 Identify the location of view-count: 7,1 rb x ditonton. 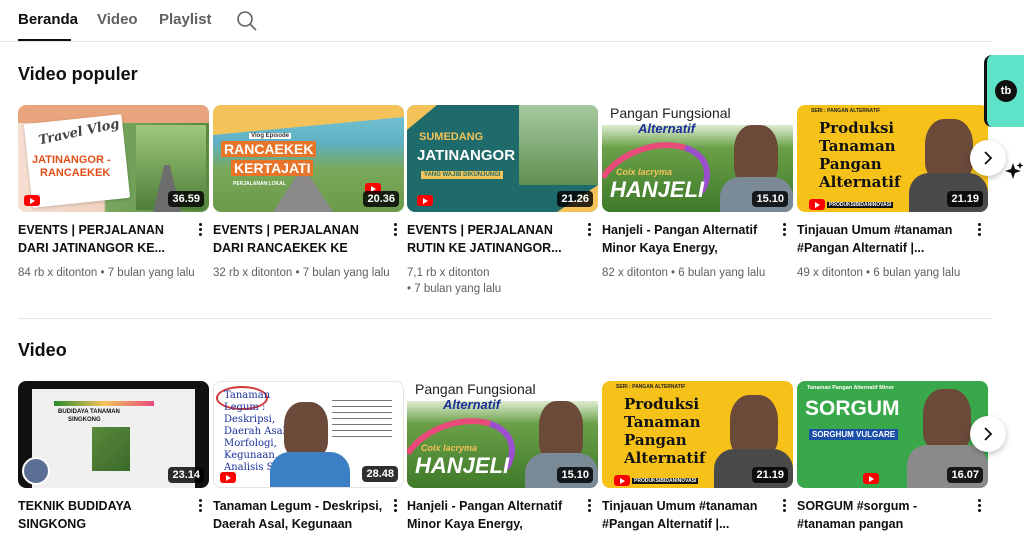
(448, 273).